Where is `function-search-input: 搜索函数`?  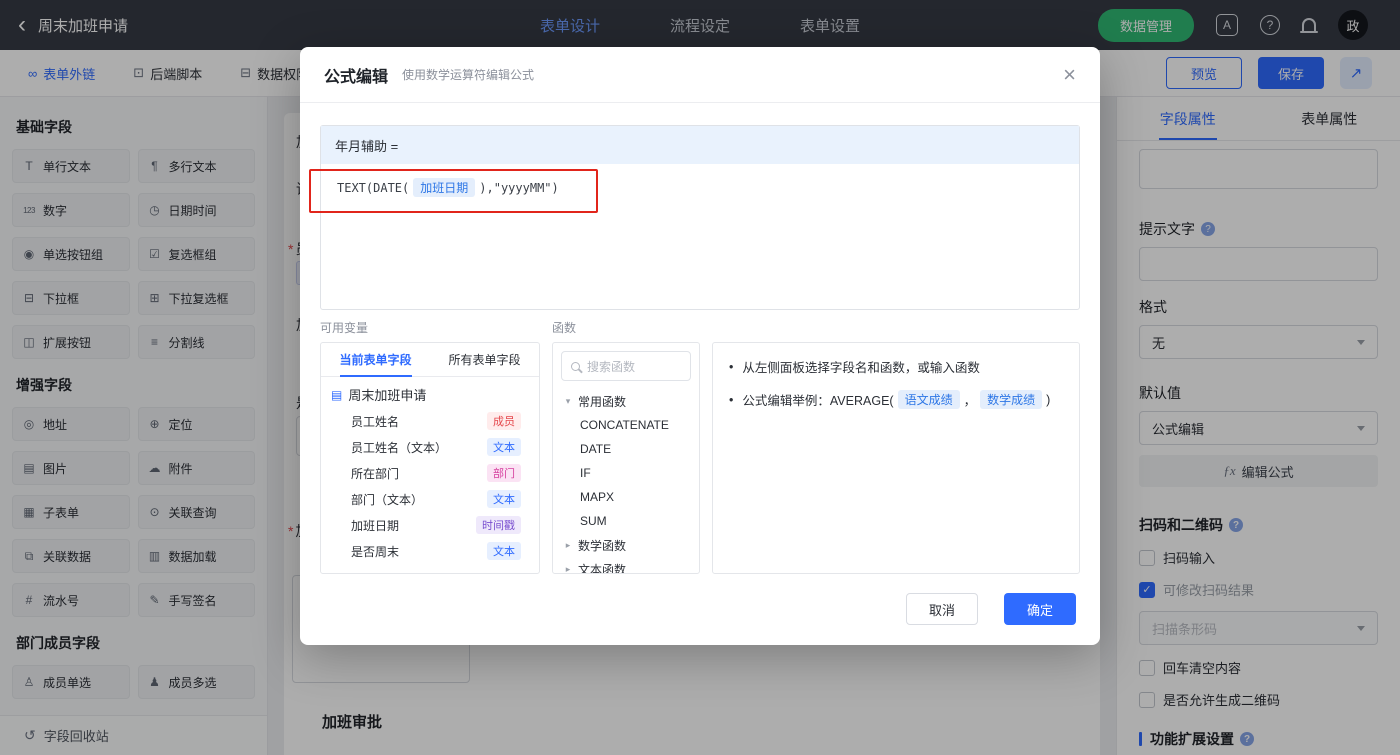 function-search-input: 搜索函数 is located at coordinates (626, 366).